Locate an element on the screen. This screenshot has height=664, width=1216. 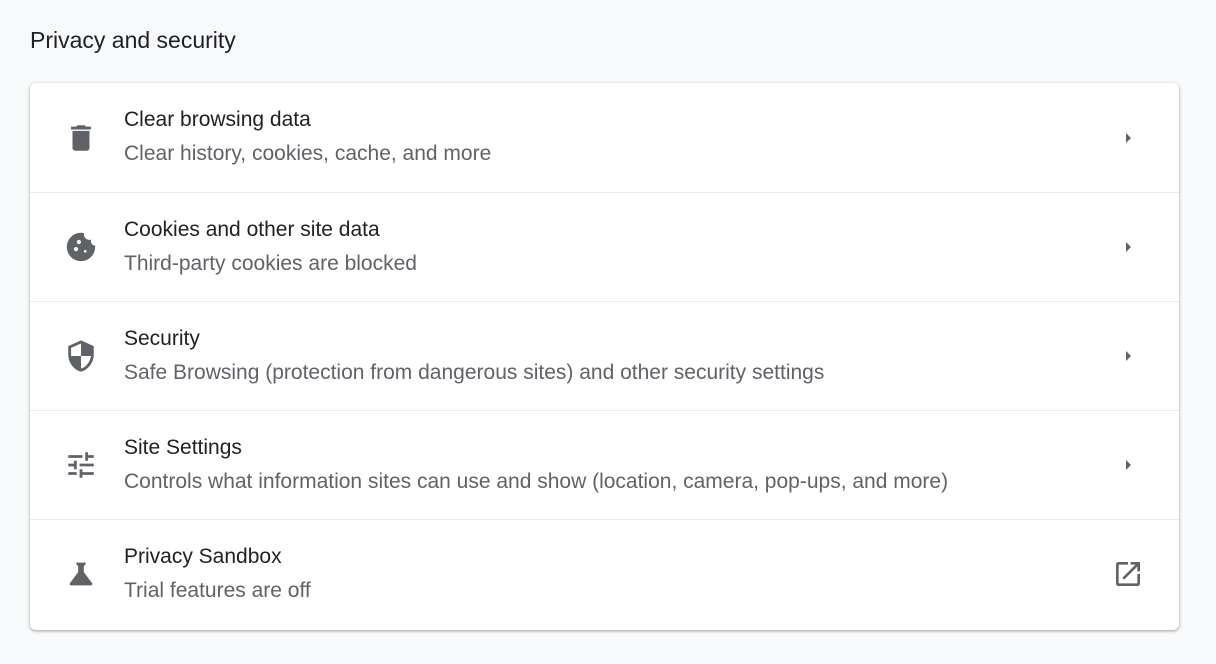
row-label: Clear browsing data is located at coordinates (217, 119).